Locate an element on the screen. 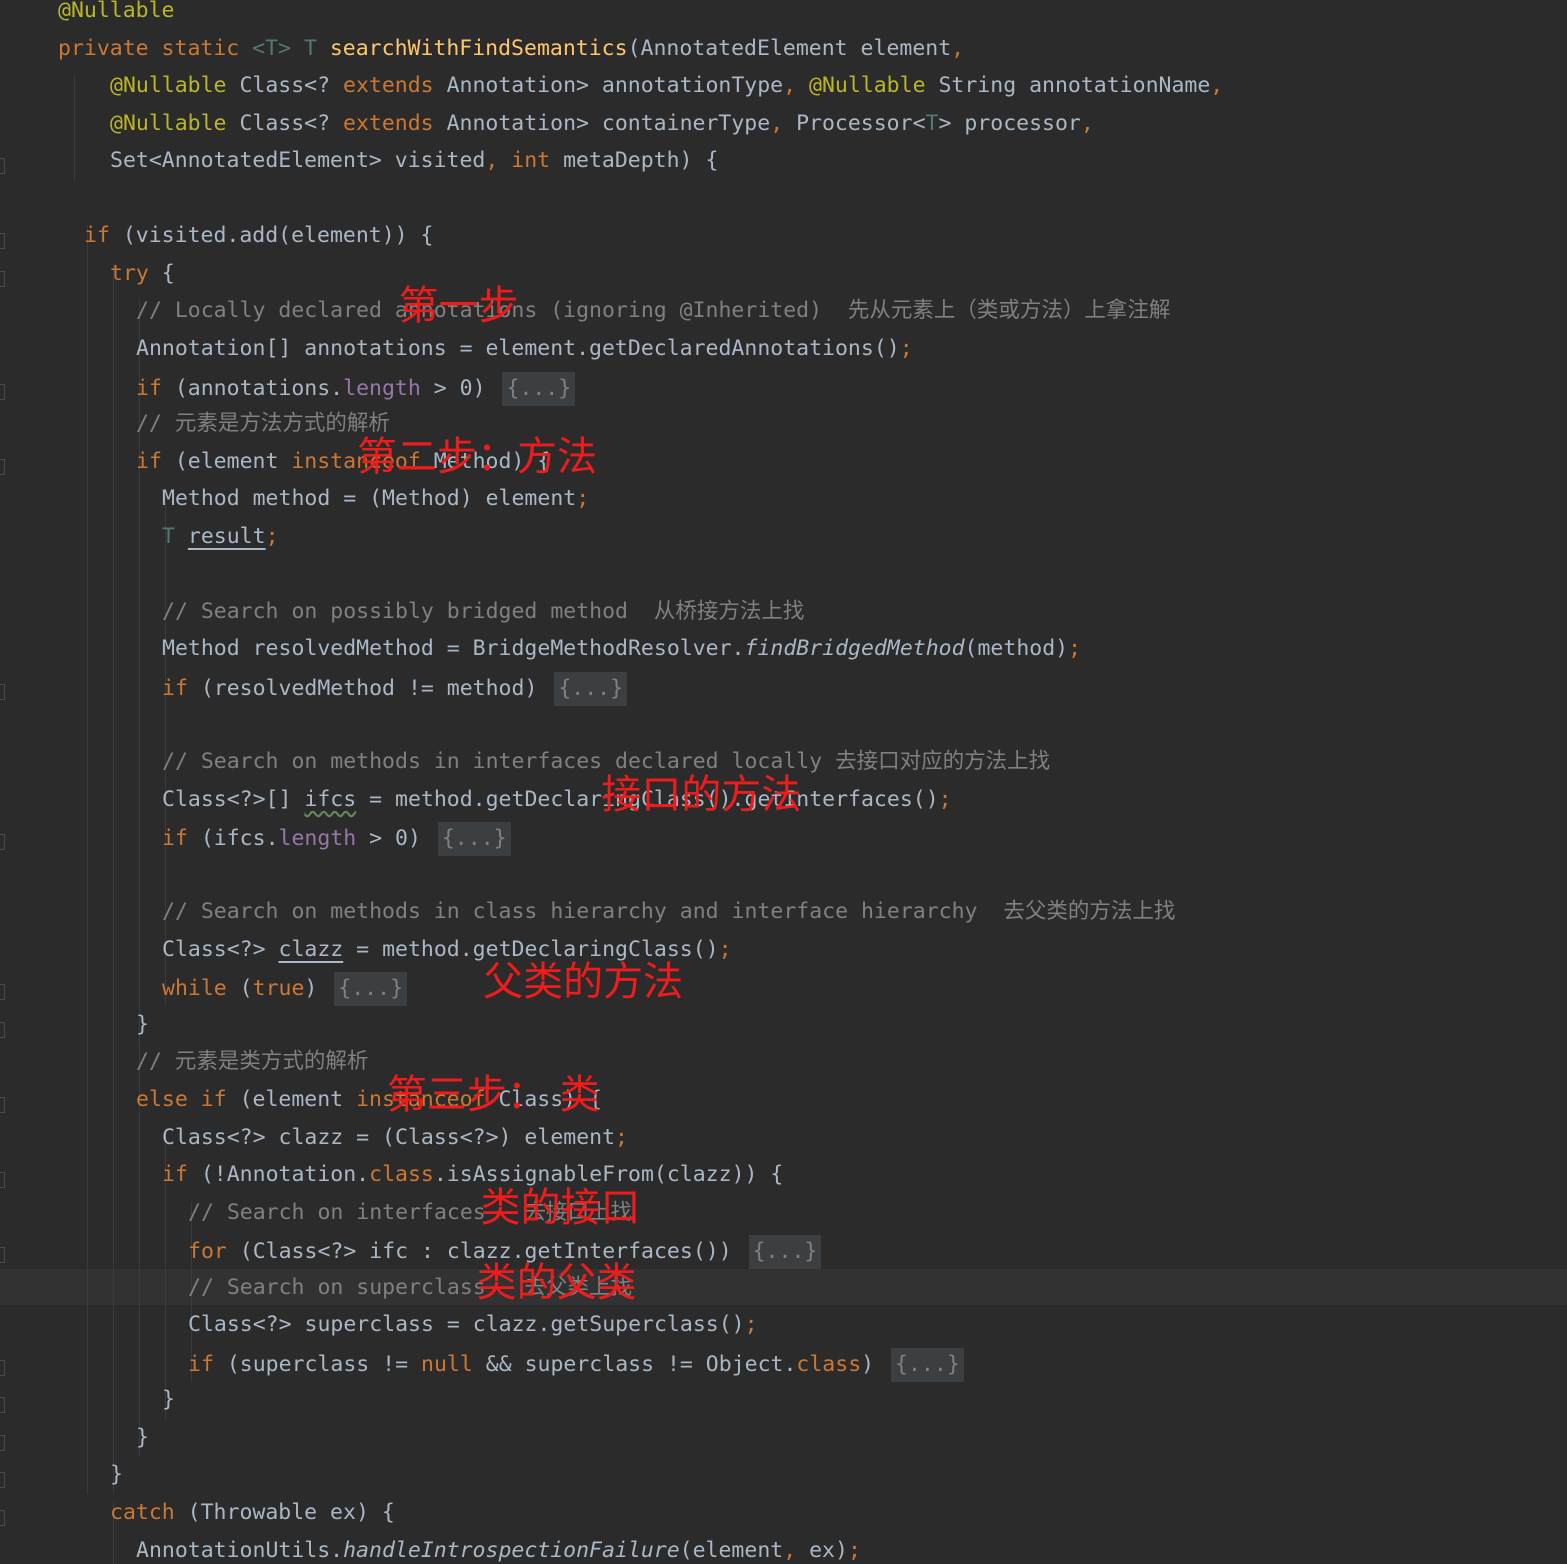 The height and width of the screenshot is (1564, 1567). code-line: if (resolvedMethod != method) {...} is located at coordinates (395, 688).